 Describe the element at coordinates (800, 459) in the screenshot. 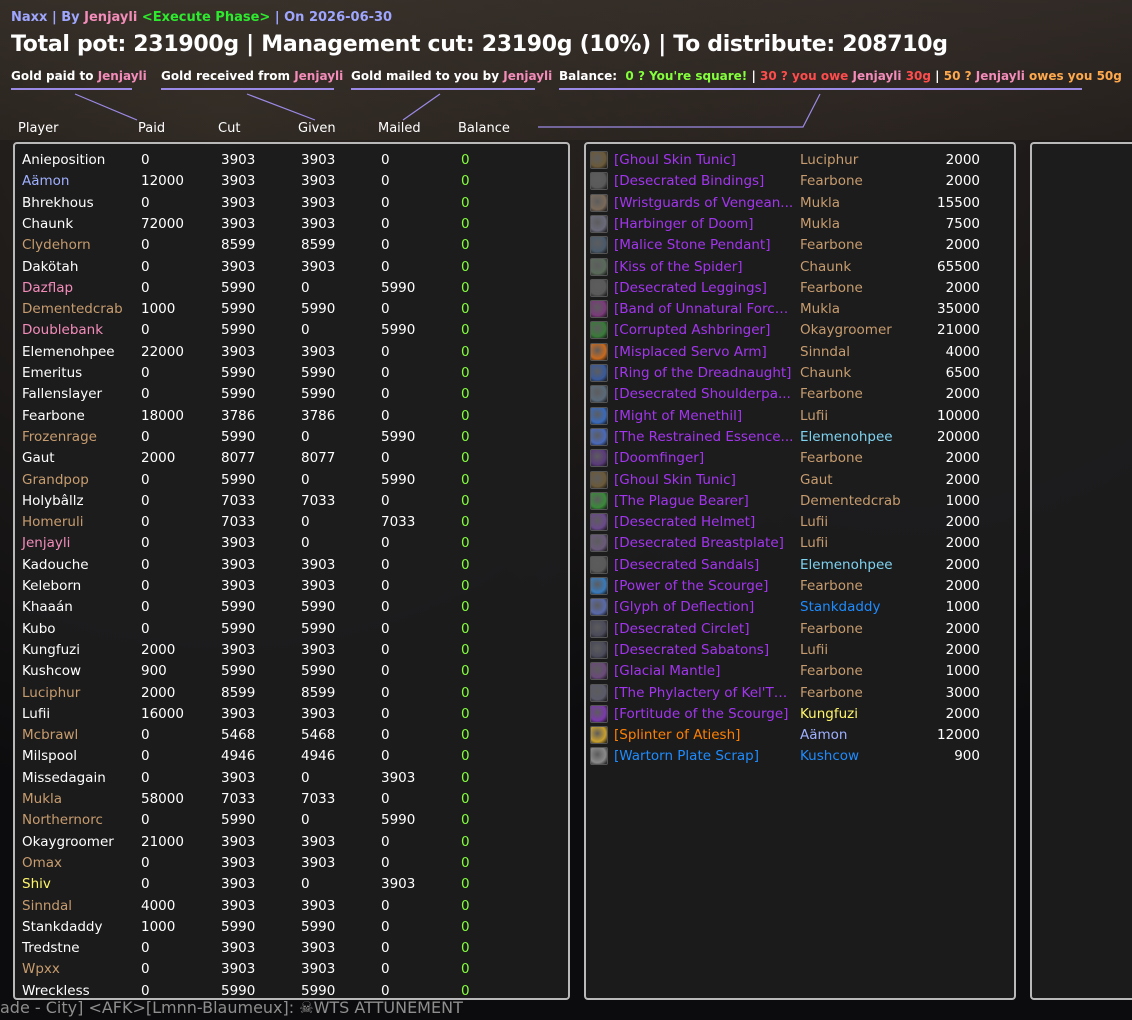

I see `loot-row: [Doomfinger] Fearbone 2000` at that location.